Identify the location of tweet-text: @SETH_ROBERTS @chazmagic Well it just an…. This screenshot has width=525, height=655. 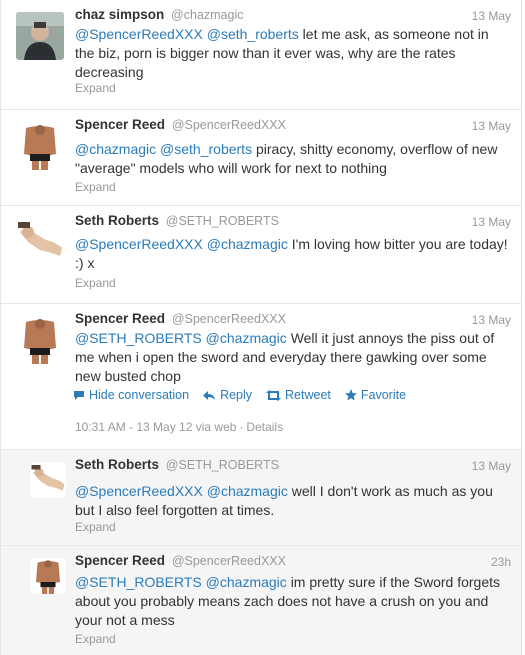
(293, 357).